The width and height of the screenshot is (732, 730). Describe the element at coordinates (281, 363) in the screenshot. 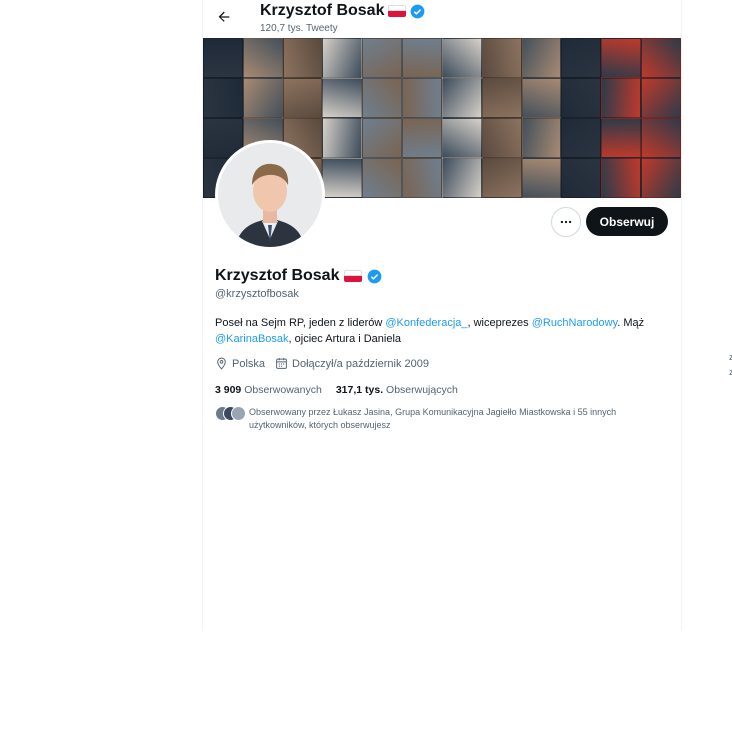

I see `calendar-icon` at that location.